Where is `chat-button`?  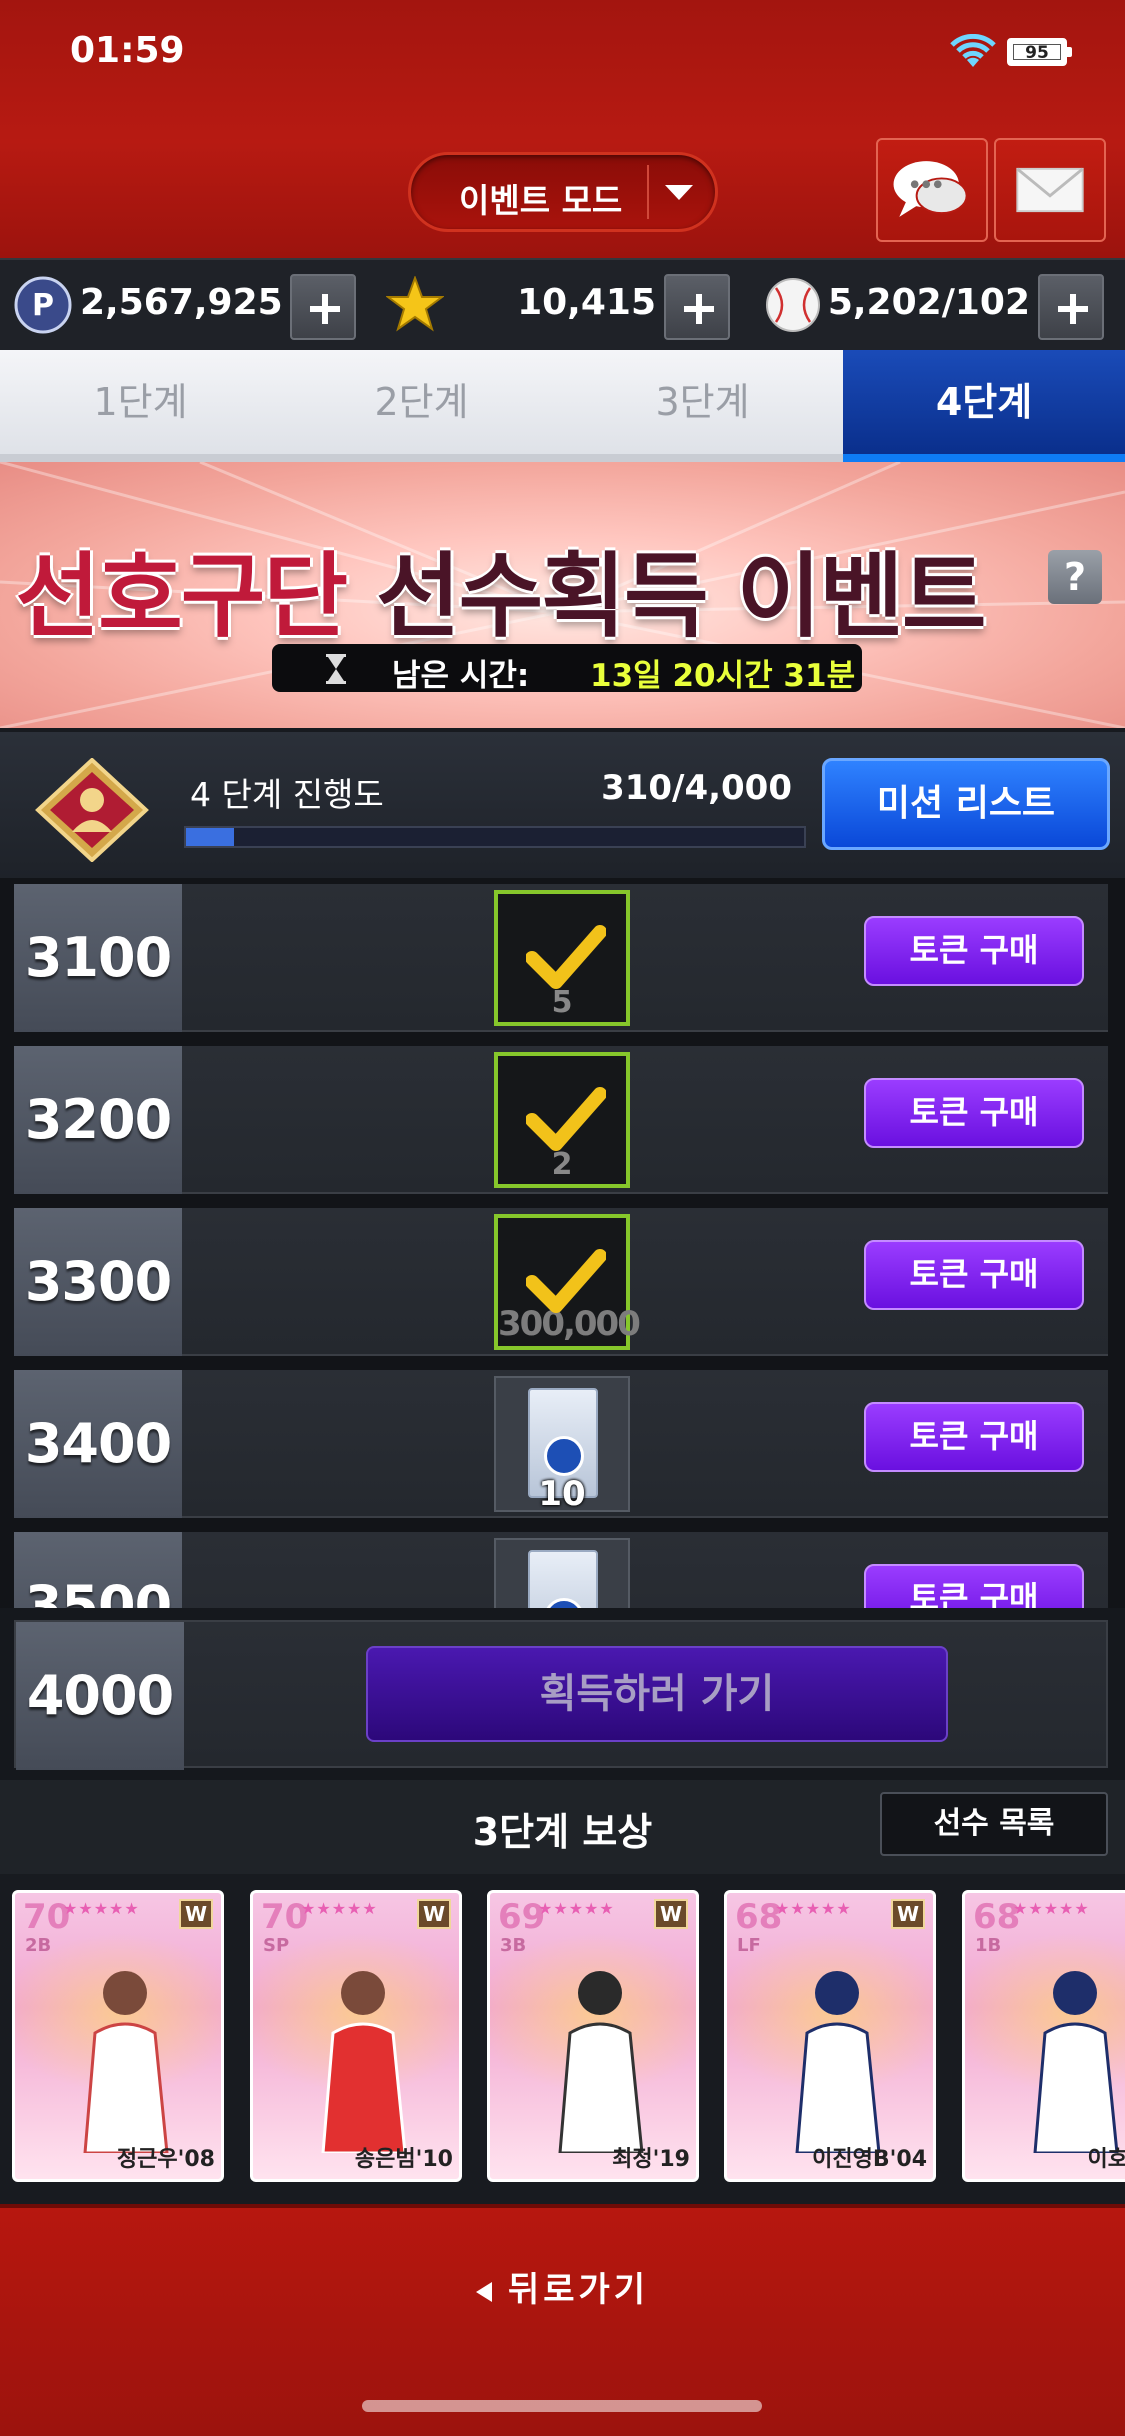
chat-button is located at coordinates (932, 190).